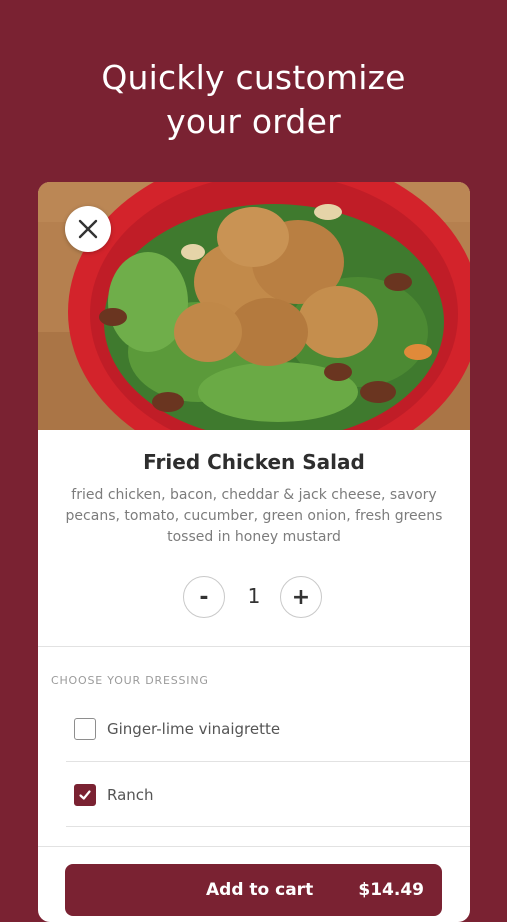  Describe the element at coordinates (254, 795) in the screenshot. I see `dressing-option-ranch: Ranch` at that location.